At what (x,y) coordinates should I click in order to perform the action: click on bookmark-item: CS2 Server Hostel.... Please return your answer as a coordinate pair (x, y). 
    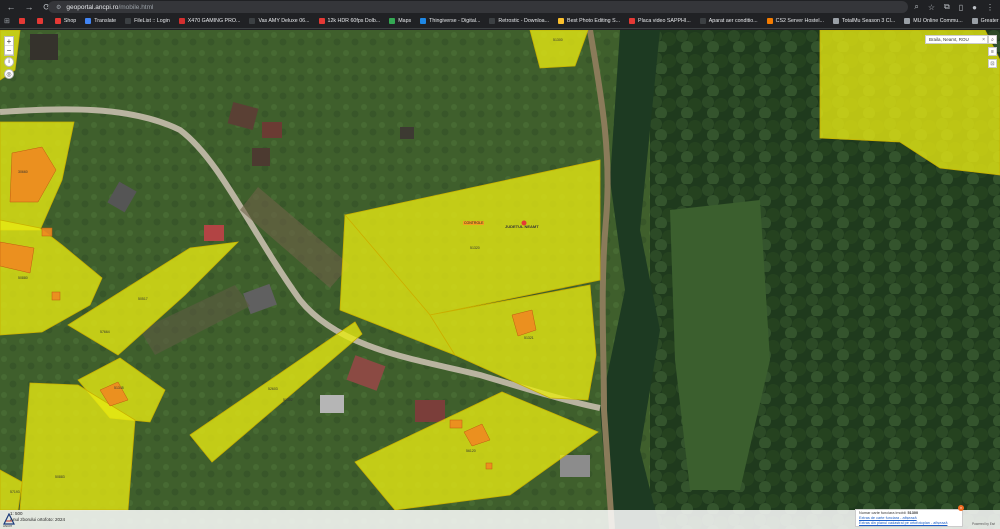
    Looking at the image, I should click on (795, 21).